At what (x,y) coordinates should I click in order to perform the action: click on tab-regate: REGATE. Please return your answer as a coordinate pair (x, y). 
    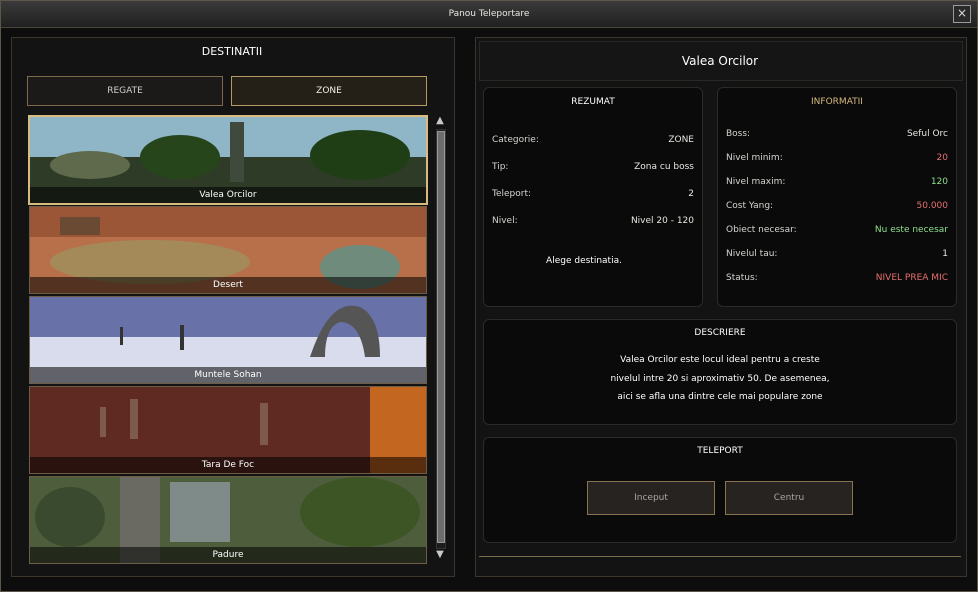
    Looking at the image, I should click on (125, 91).